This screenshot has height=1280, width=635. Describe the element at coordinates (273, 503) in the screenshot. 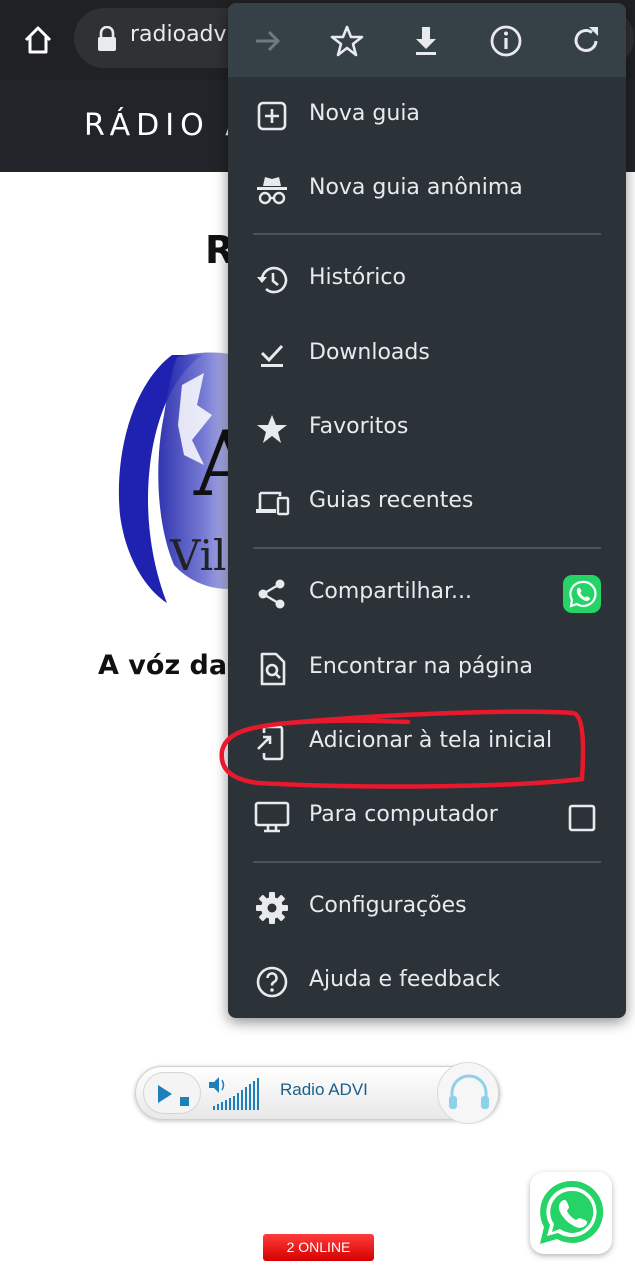

I see `devices-icon` at that location.